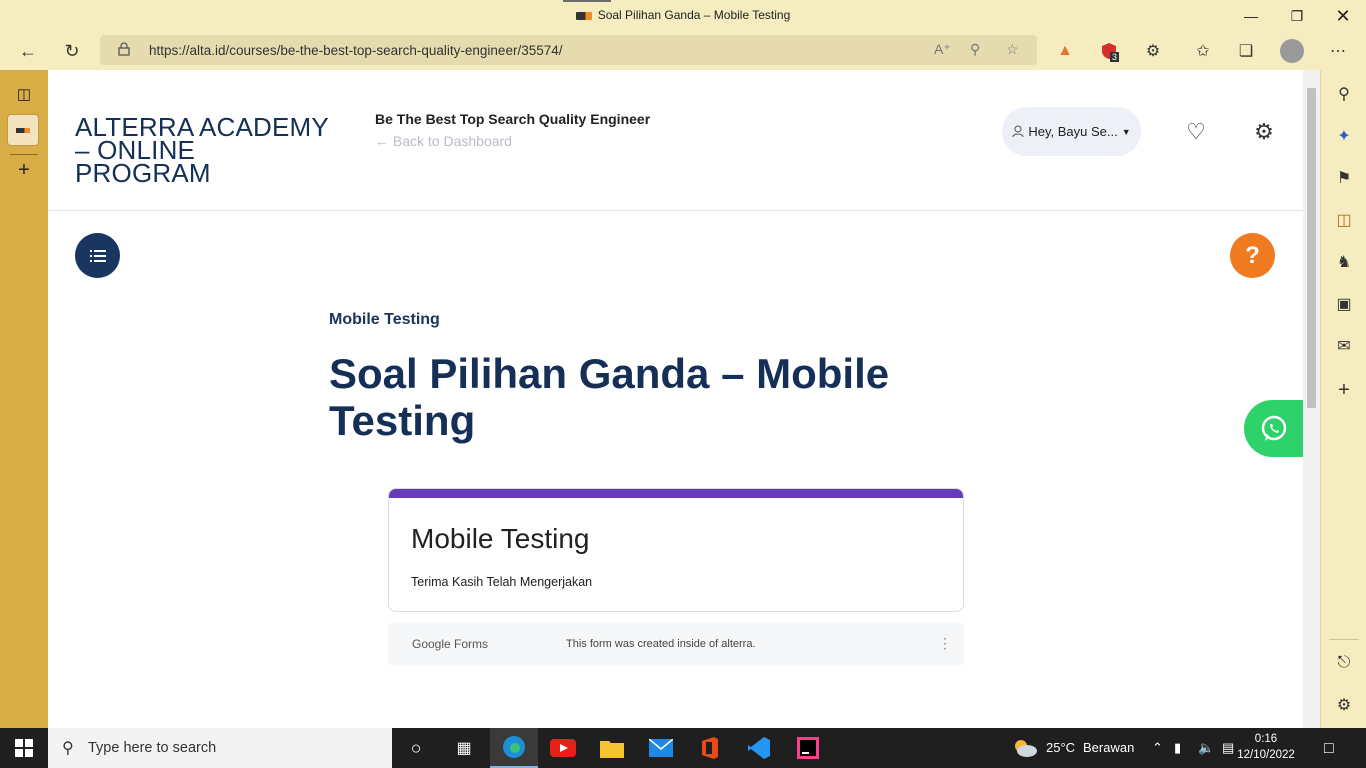  I want to click on clock-date: 12/10/2022, so click(1266, 755).